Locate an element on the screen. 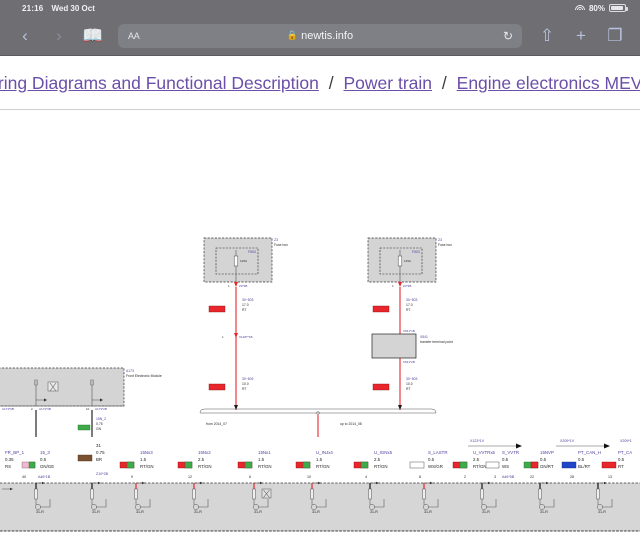 The width and height of the screenshot is (640, 557). pin-3: 9 is located at coordinates (132, 477).